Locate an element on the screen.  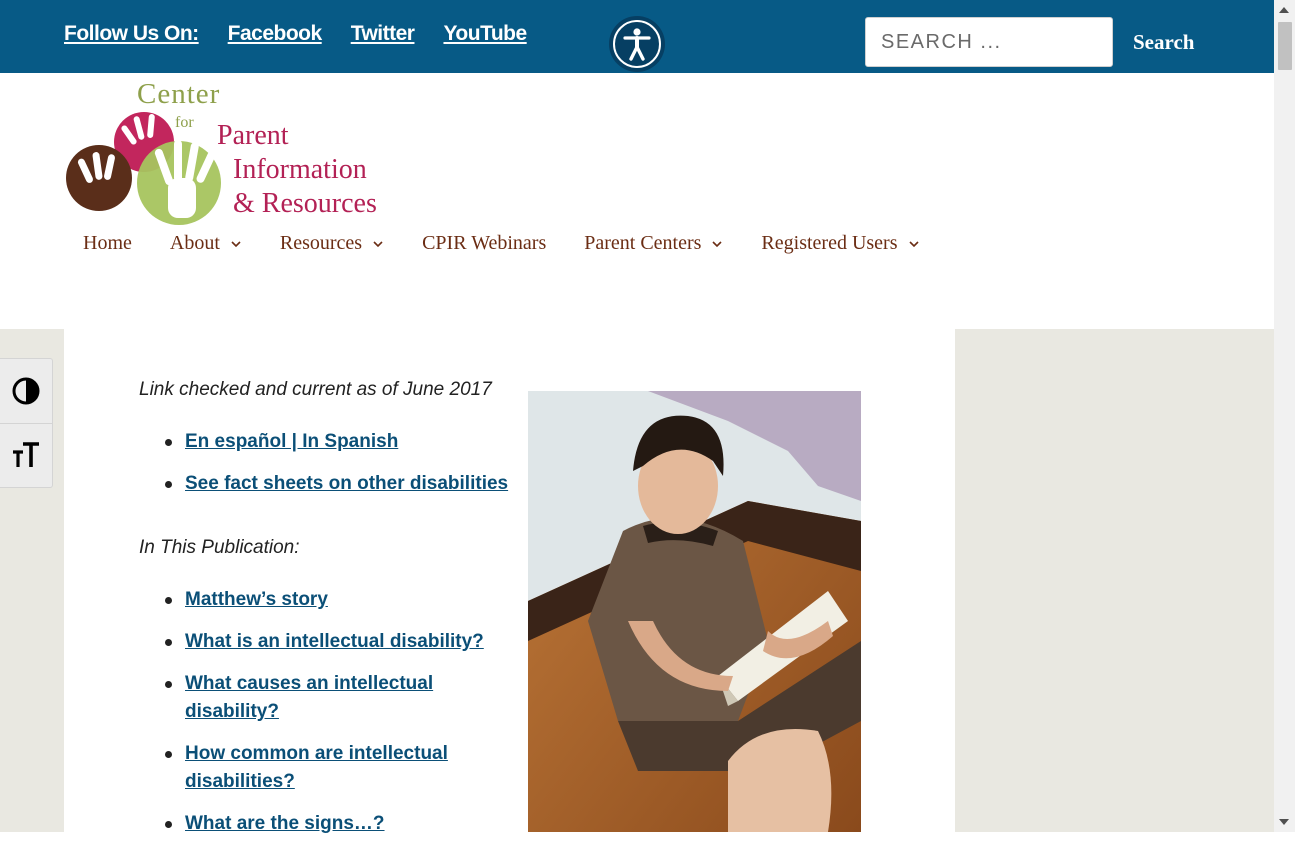
logo-line-center: Center is located at coordinates (179, 94).